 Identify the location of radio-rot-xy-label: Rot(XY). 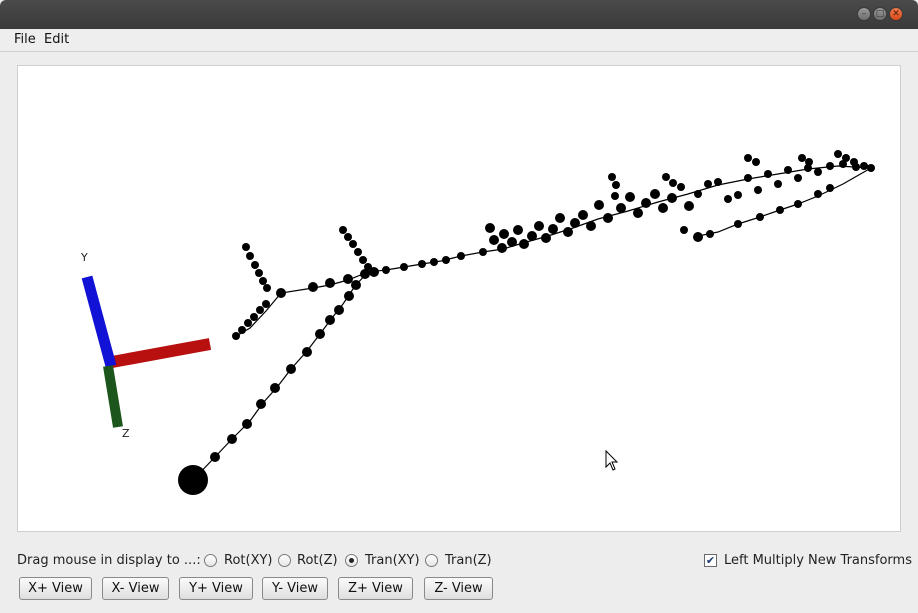
(248, 560).